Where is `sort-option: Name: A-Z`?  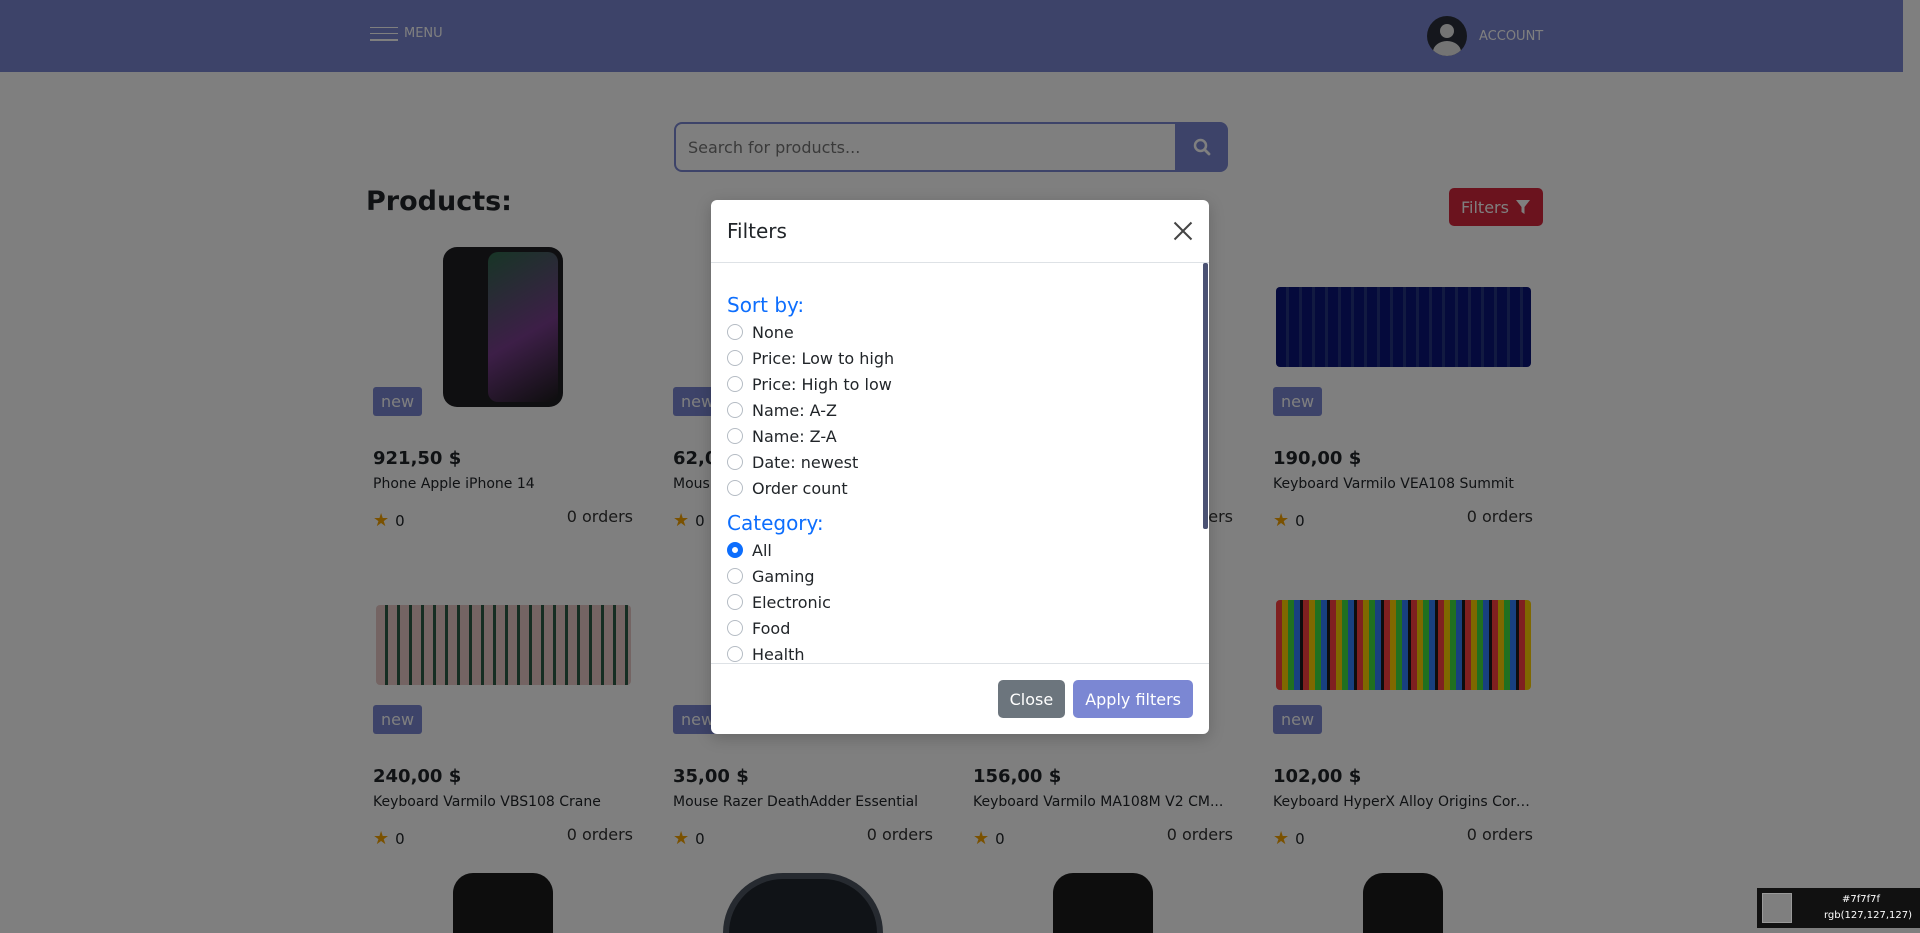
sort-option: Name: A-Z is located at coordinates (960, 410).